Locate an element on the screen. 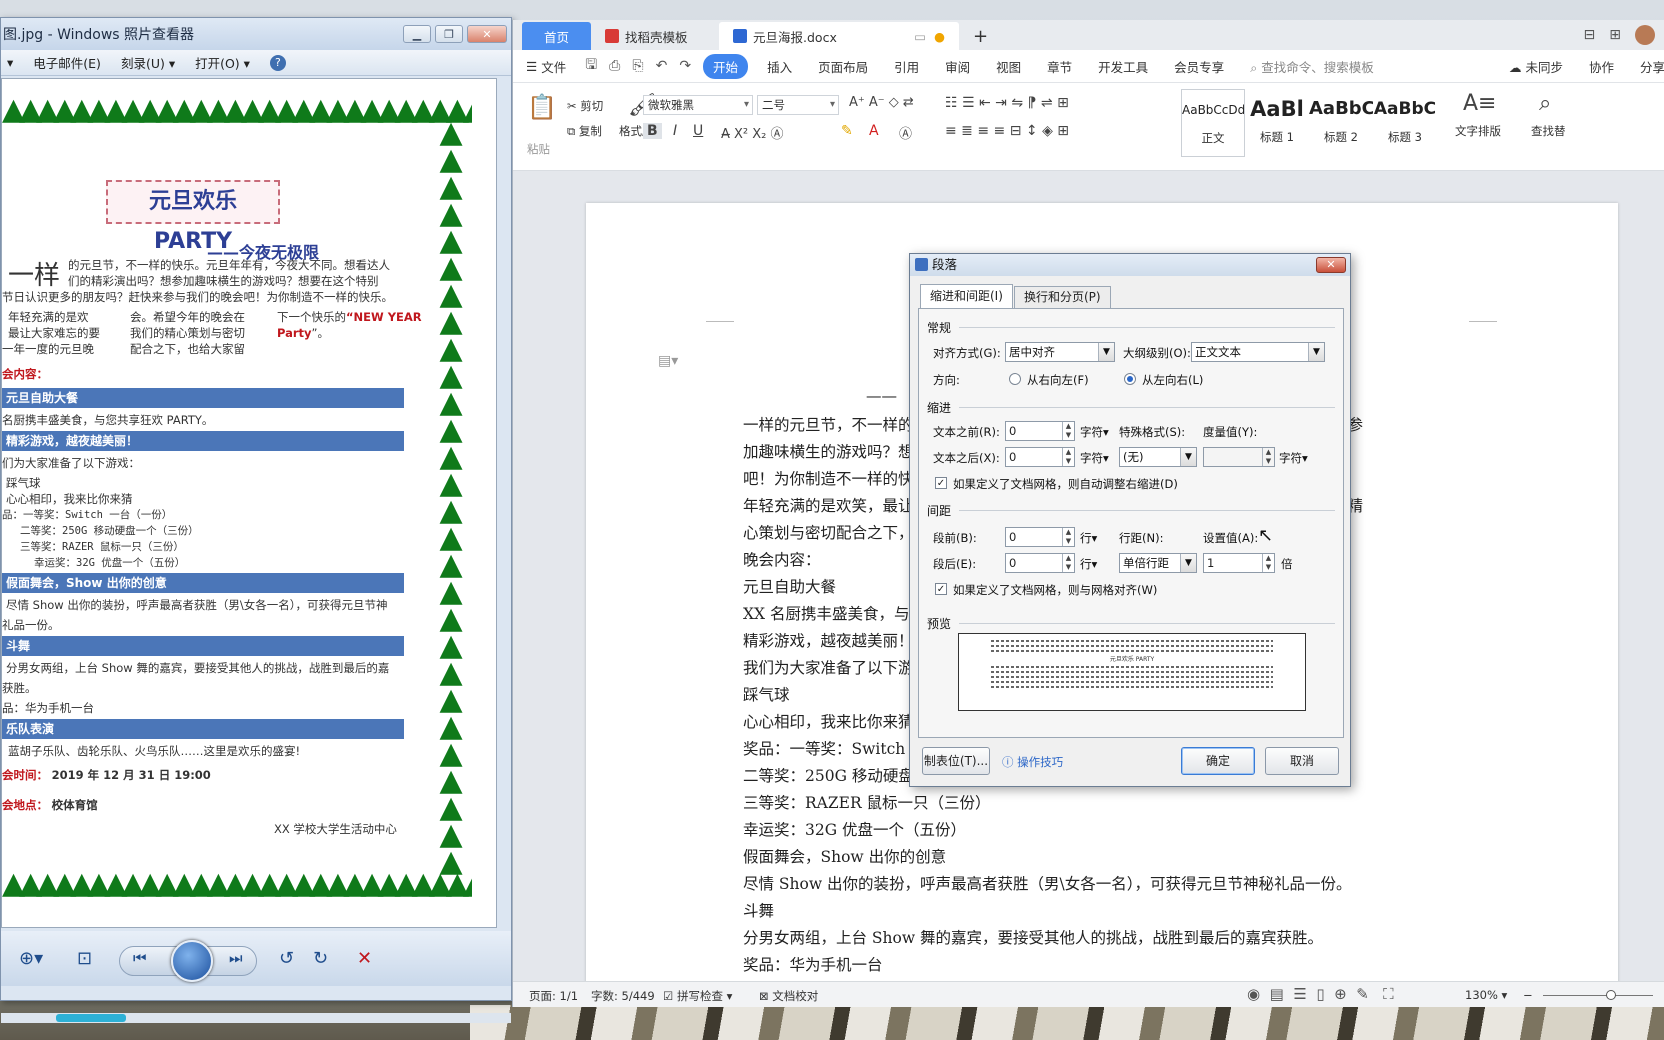 Image resolution: width=1664 pixels, height=1040 pixels. cut-button: ✂ 剪切 is located at coordinates (585, 106).